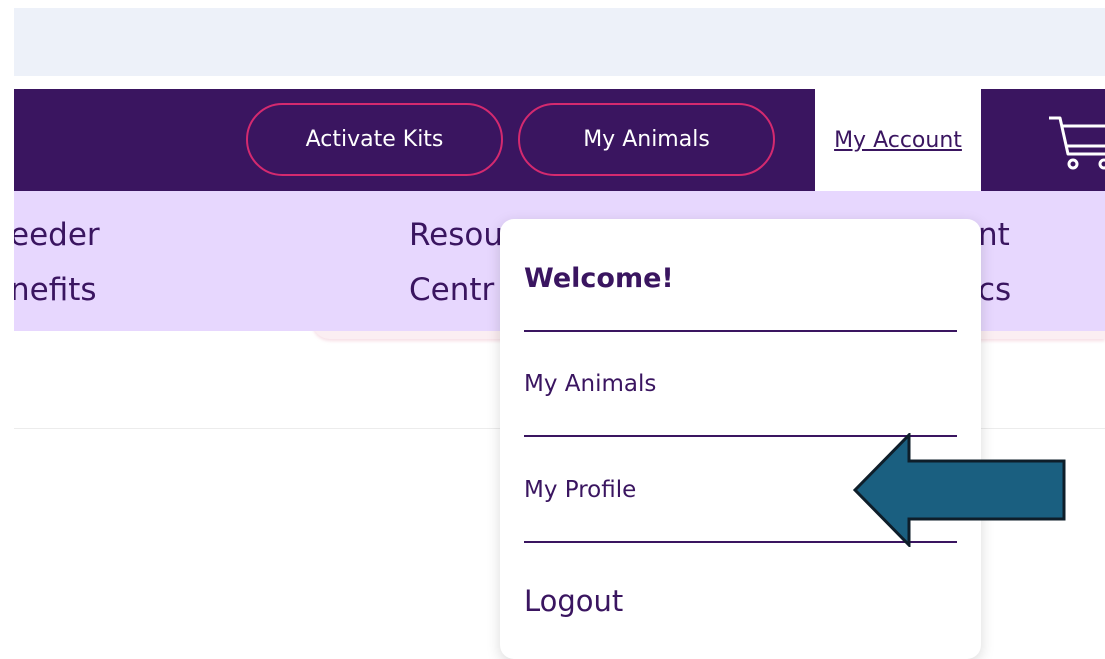 The image size is (1105, 659). I want to click on subnav-resource-line1: Resou, so click(456, 235).